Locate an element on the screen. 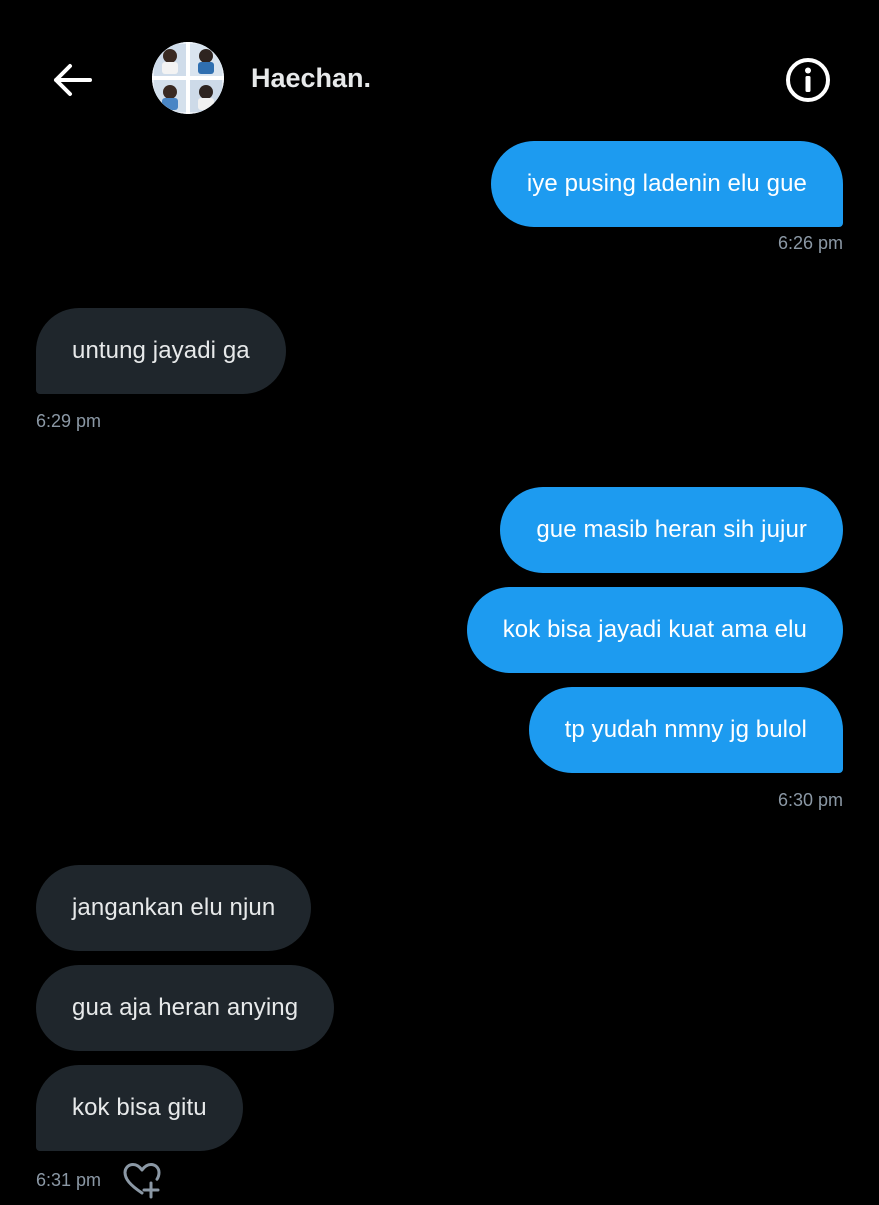 The height and width of the screenshot is (1205, 879). add-reaction-button is located at coordinates (142, 1180).